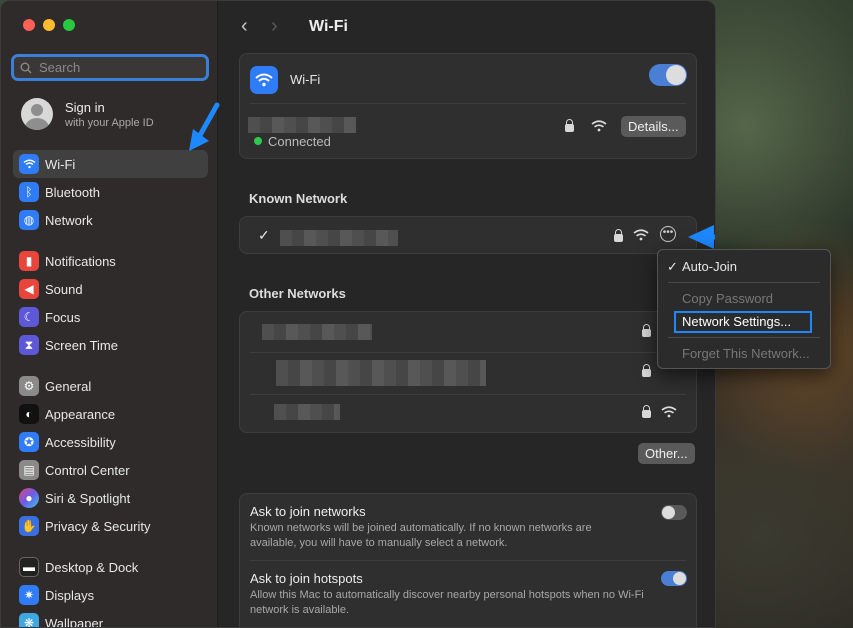 The image size is (853, 628). What do you see at coordinates (110, 386) in the screenshot?
I see `sidebar-item-general: ⚙ General` at bounding box center [110, 386].